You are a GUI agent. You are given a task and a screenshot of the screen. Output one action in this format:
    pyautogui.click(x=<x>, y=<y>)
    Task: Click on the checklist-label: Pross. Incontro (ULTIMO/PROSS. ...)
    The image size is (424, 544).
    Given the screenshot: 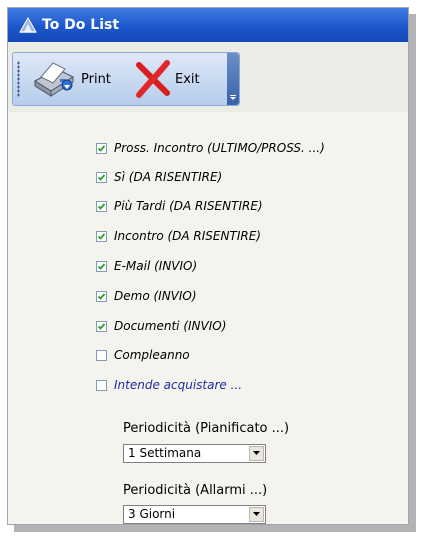 What is the action you would take?
    pyautogui.click(x=219, y=148)
    